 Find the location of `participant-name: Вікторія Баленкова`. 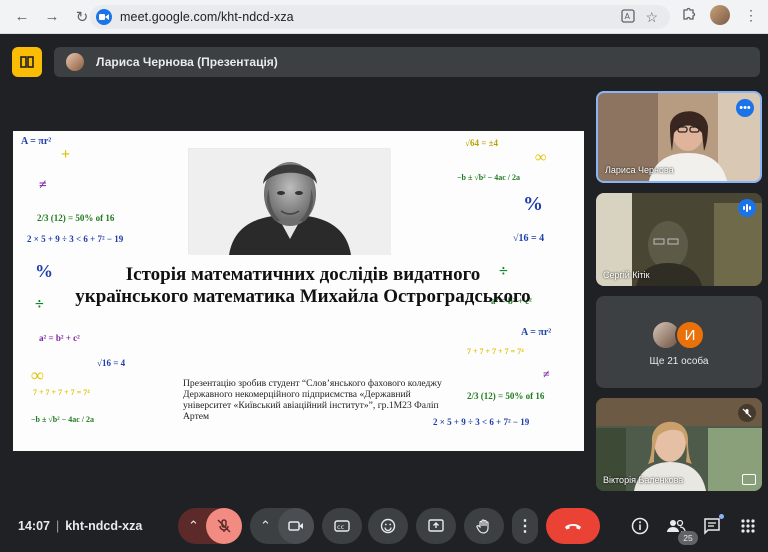

participant-name: Вікторія Баленкова is located at coordinates (643, 480).